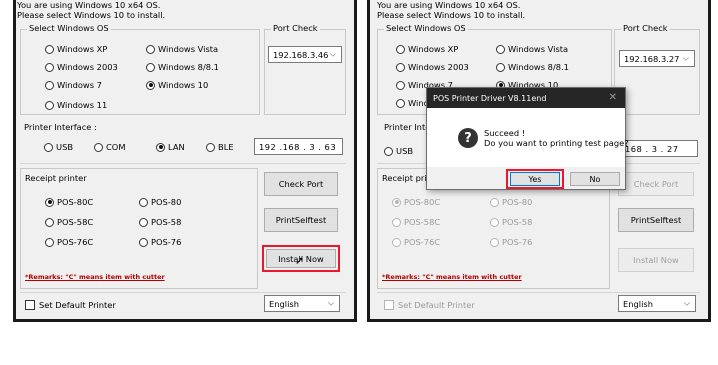  Describe the element at coordinates (595, 179) in the screenshot. I see `no-button: No` at that location.